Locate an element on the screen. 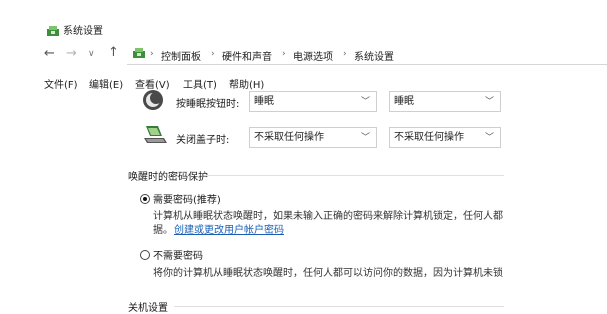 The width and height of the screenshot is (607, 314). back-button: ← is located at coordinates (49, 54).